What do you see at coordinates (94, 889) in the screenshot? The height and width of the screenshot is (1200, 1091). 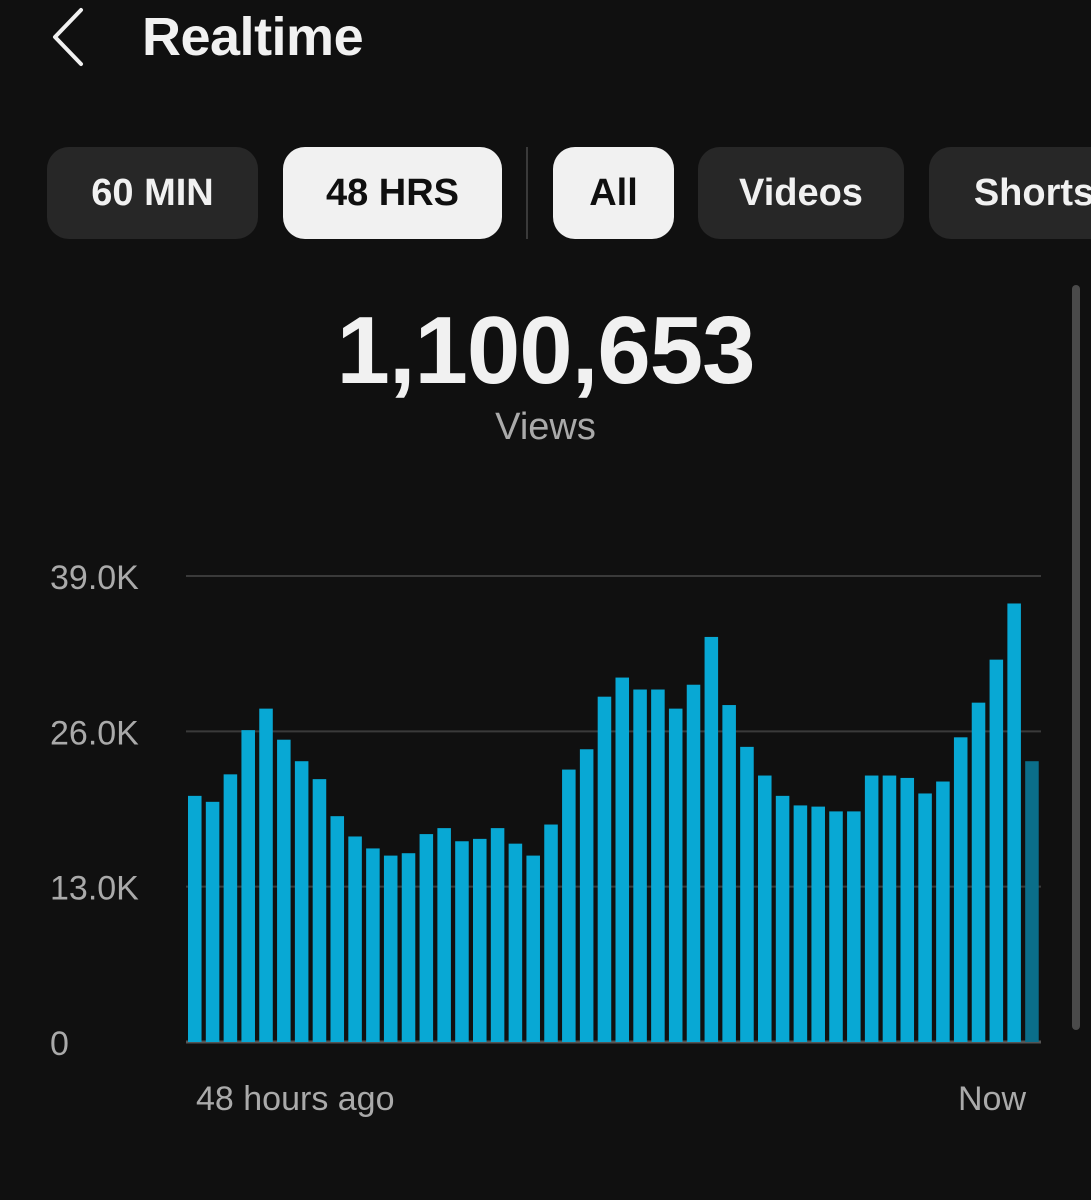 I see `y-tick-label: 13.0K` at bounding box center [94, 889].